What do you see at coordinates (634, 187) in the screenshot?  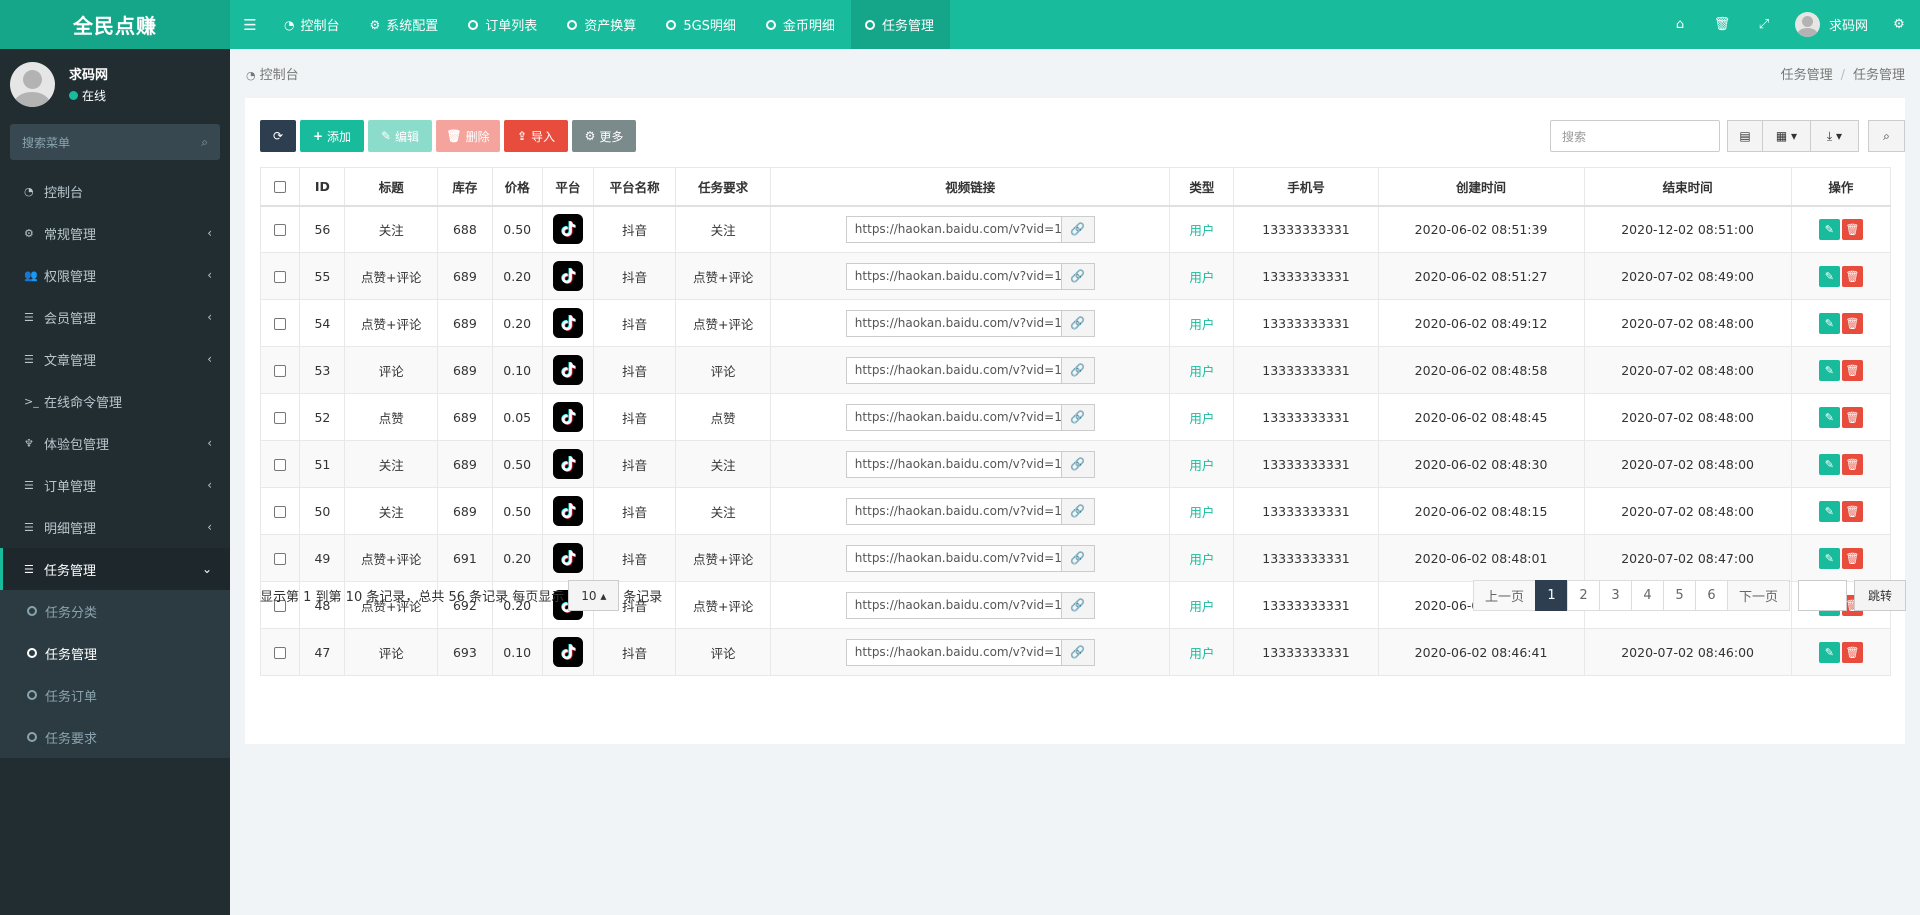 I see `column-header: 平台名称` at bounding box center [634, 187].